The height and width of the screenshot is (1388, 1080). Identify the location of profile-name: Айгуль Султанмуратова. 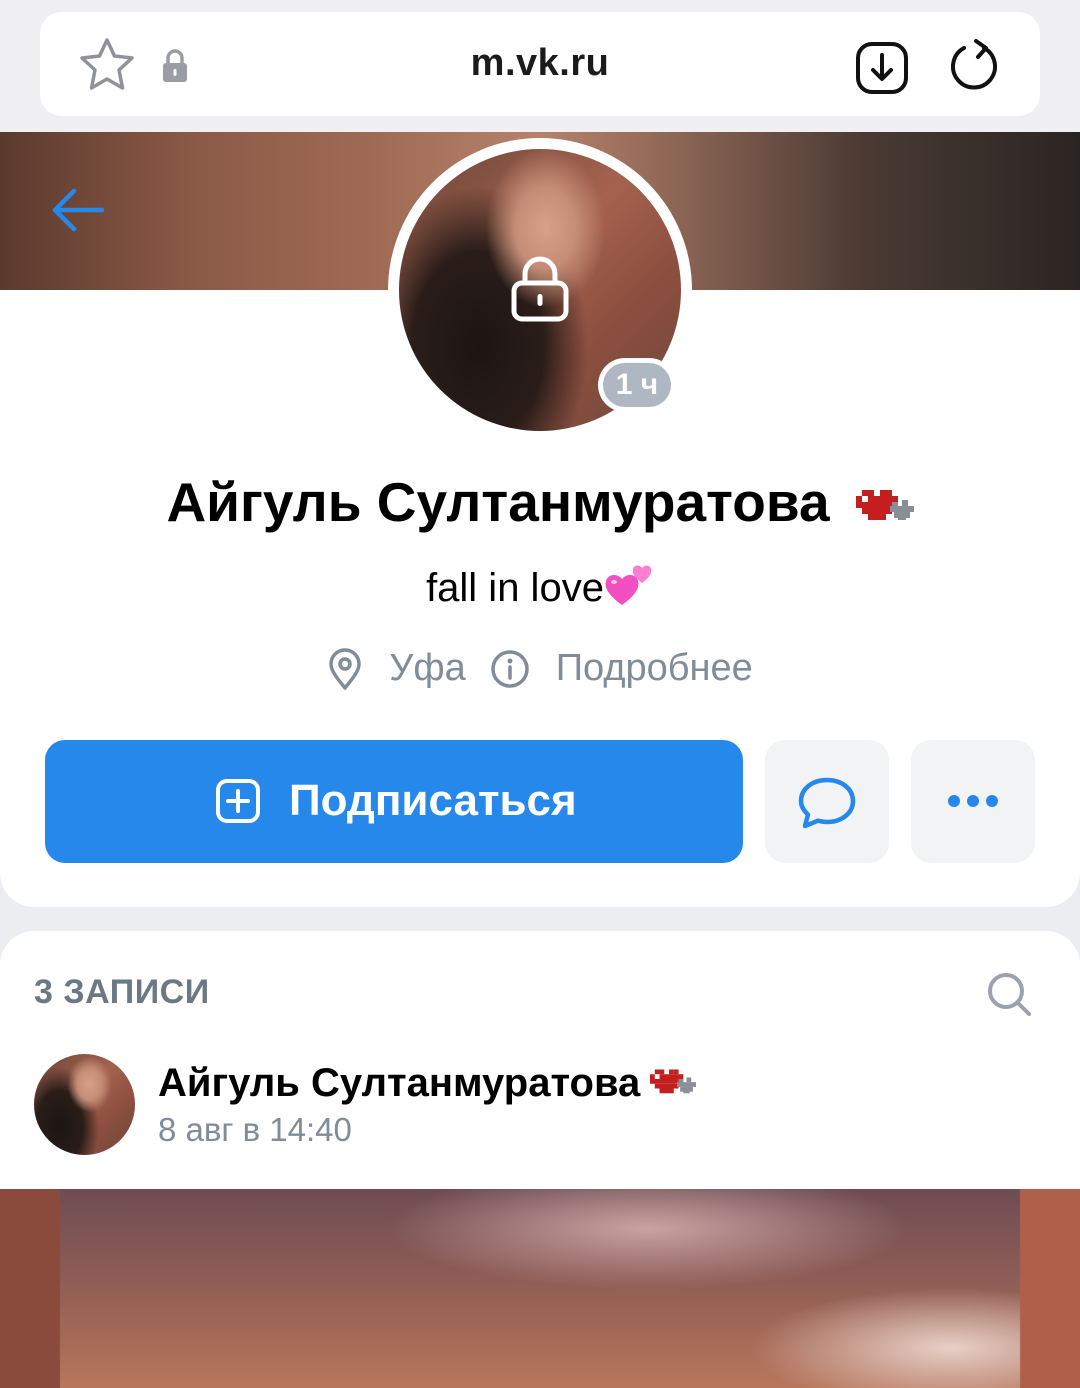
(540, 502).